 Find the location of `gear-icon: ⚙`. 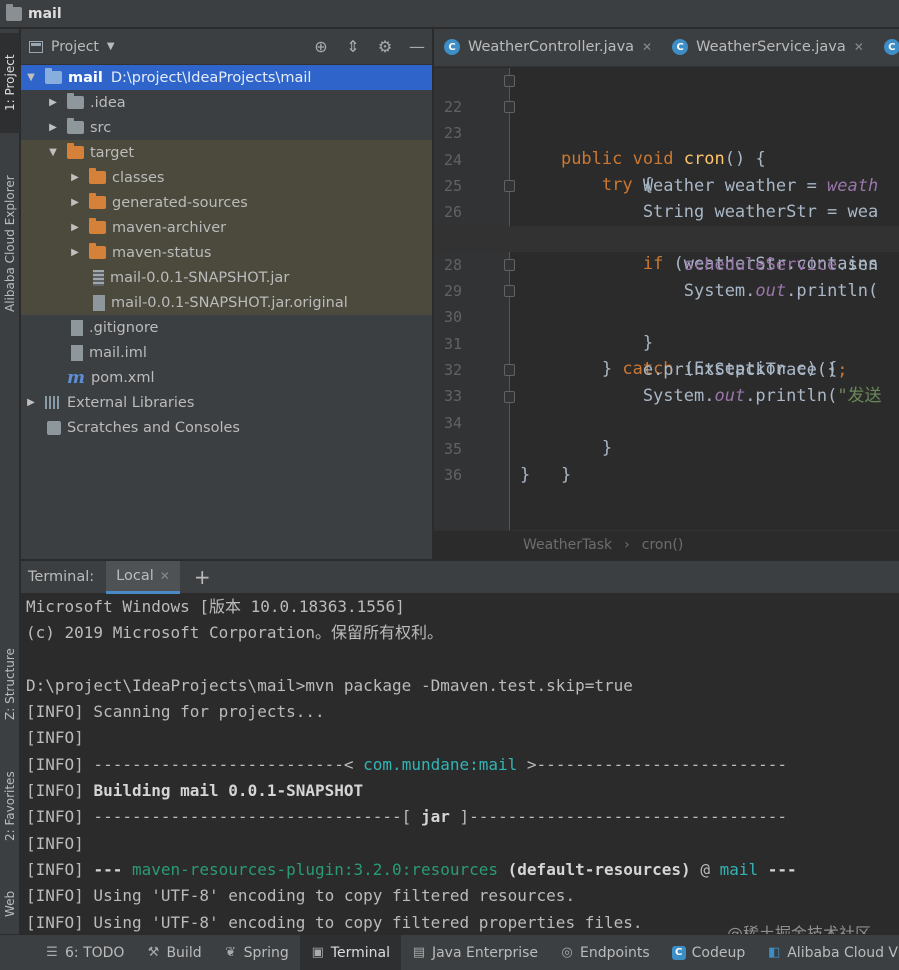

gear-icon: ⚙ is located at coordinates (385, 46).